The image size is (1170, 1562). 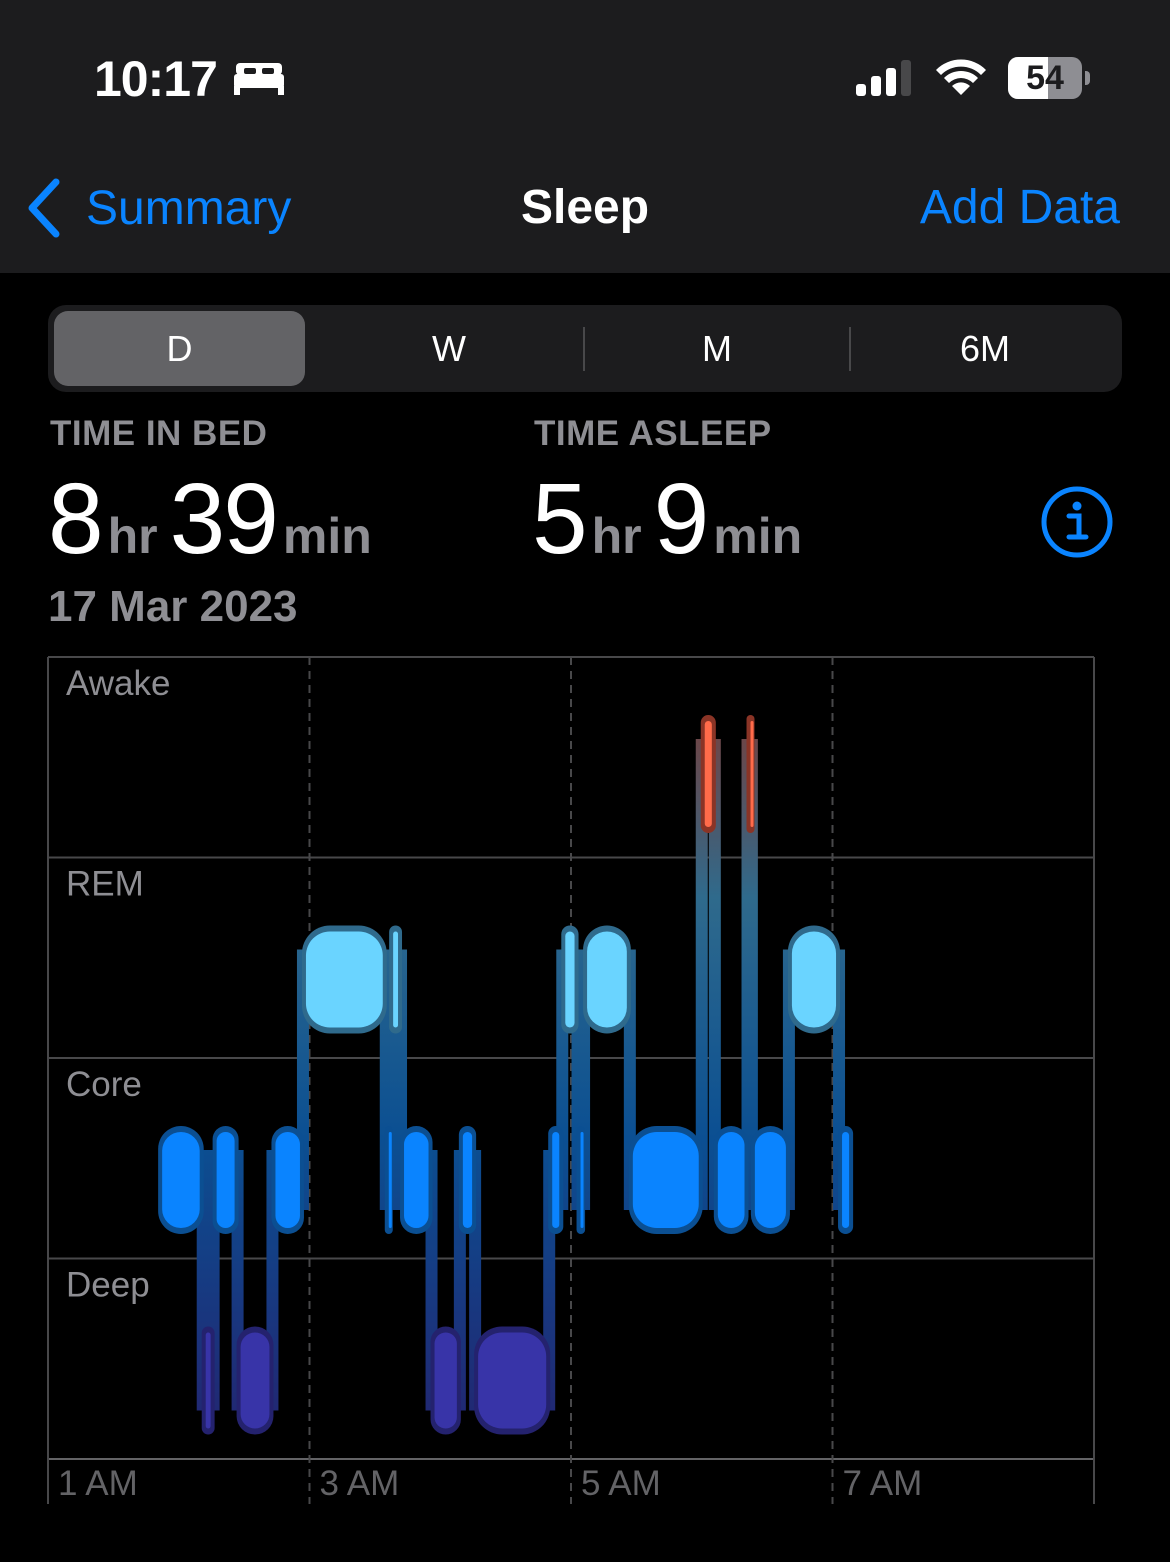 I want to click on stage-label-awake: Awake, so click(x=118, y=683).